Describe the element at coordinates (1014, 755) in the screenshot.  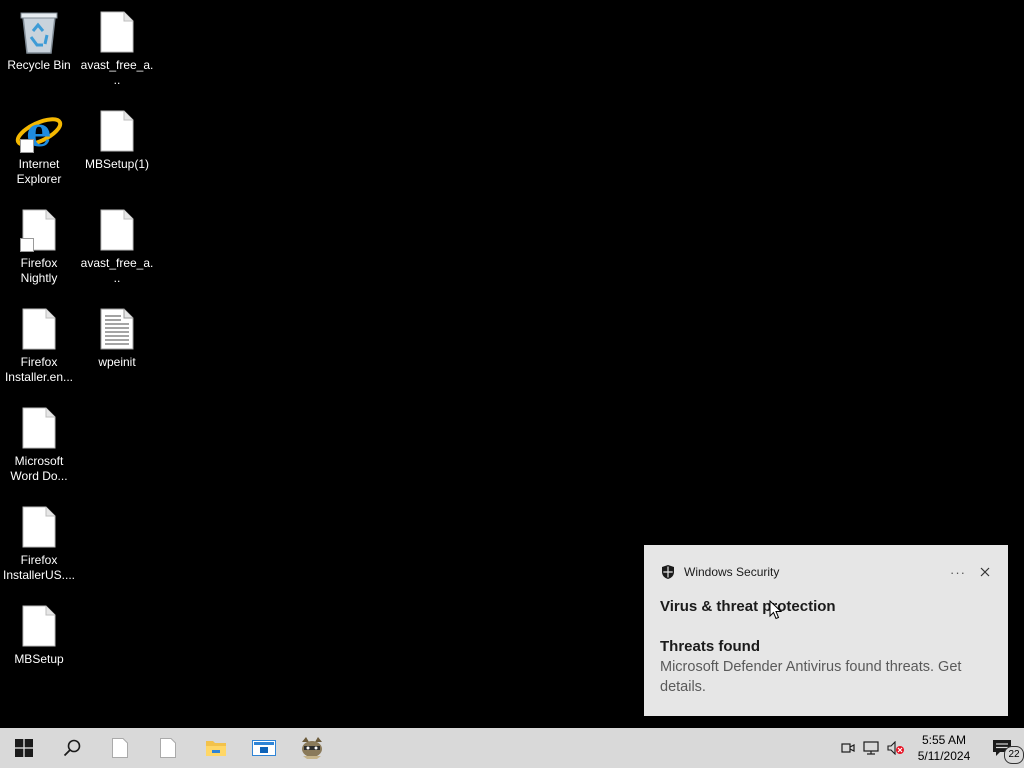
I see `notification-count-badge: 22` at that location.